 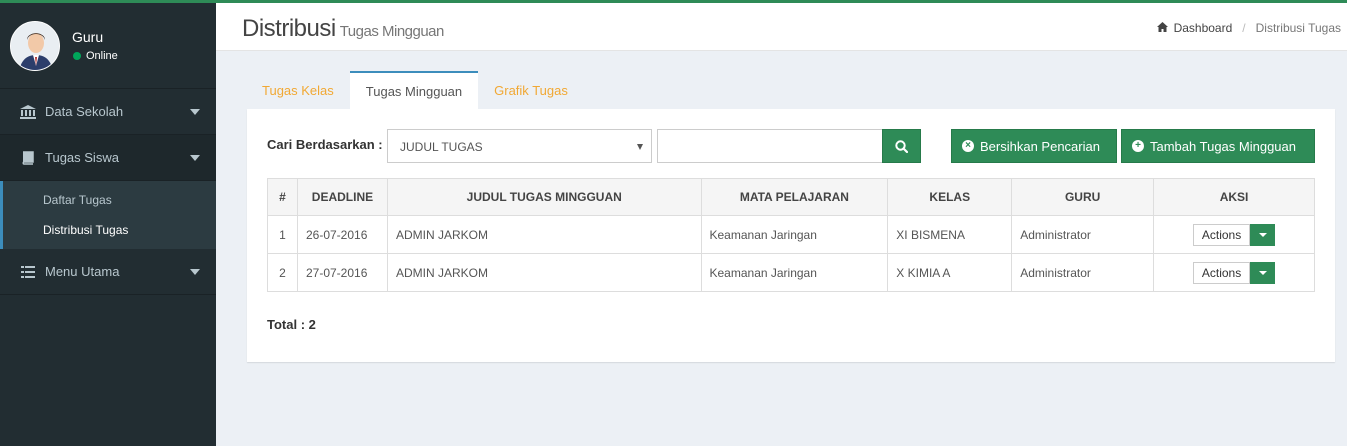 What do you see at coordinates (1138, 146) in the screenshot?
I see `plus-circle-icon: +` at bounding box center [1138, 146].